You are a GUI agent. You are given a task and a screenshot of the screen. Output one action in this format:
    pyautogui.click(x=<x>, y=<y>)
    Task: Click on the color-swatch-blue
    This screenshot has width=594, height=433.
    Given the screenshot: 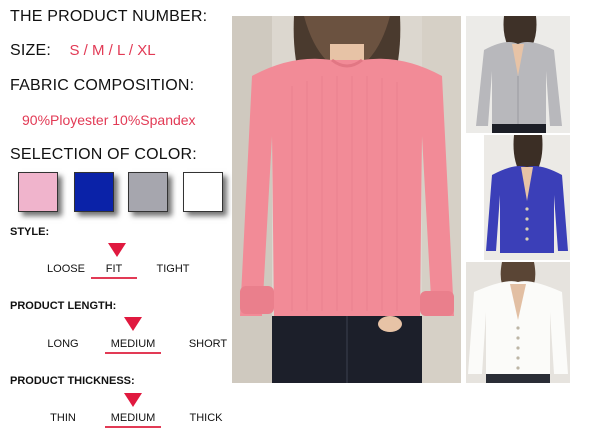 What is the action you would take?
    pyautogui.click(x=94, y=192)
    